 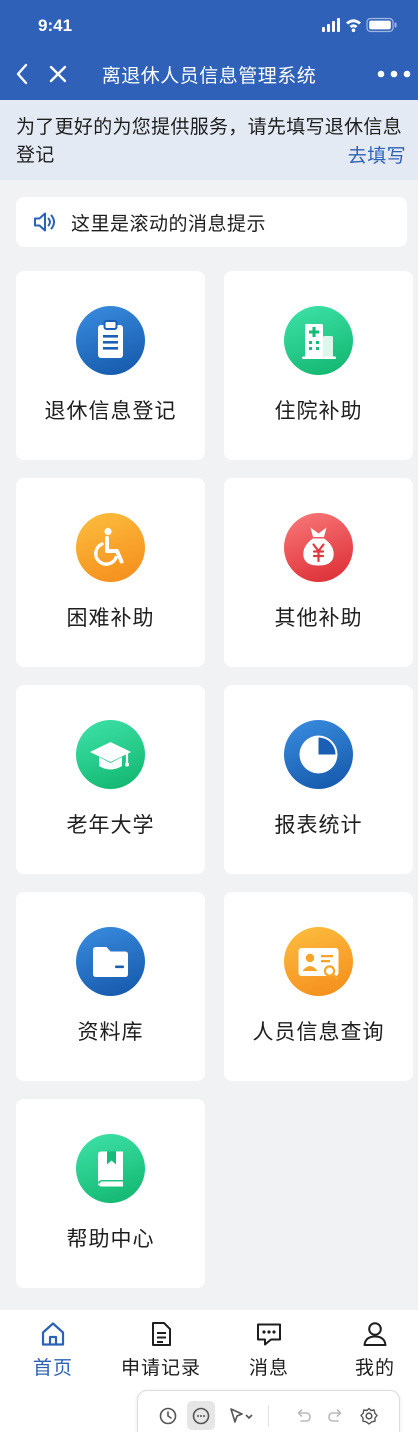 What do you see at coordinates (55, 25) in the screenshot?
I see `status-time: 9:41` at bounding box center [55, 25].